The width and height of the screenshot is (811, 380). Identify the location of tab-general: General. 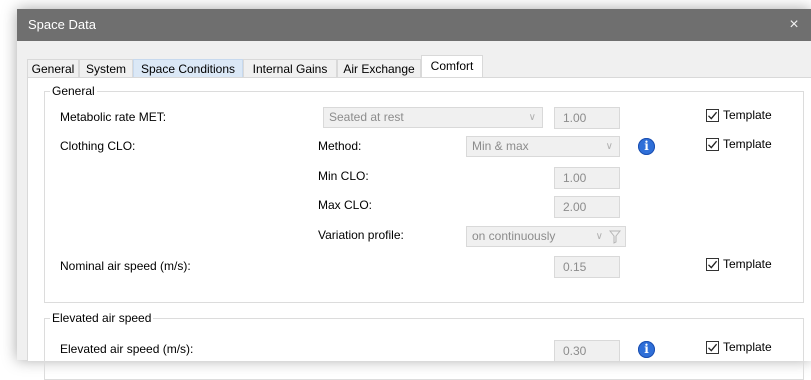
(53, 68).